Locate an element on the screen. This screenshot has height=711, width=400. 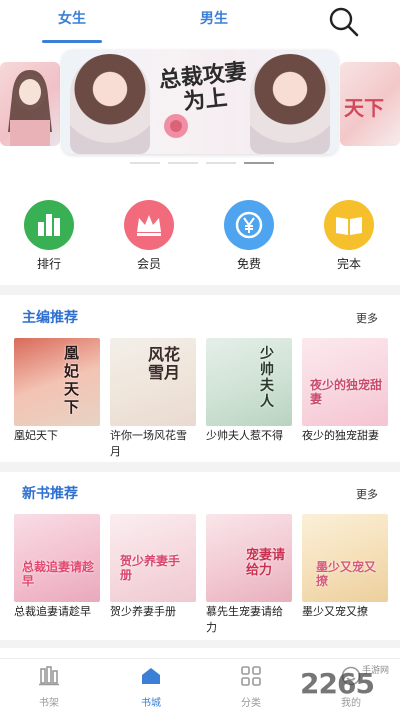
category-ranking: 排行 is located at coordinates (49, 236).